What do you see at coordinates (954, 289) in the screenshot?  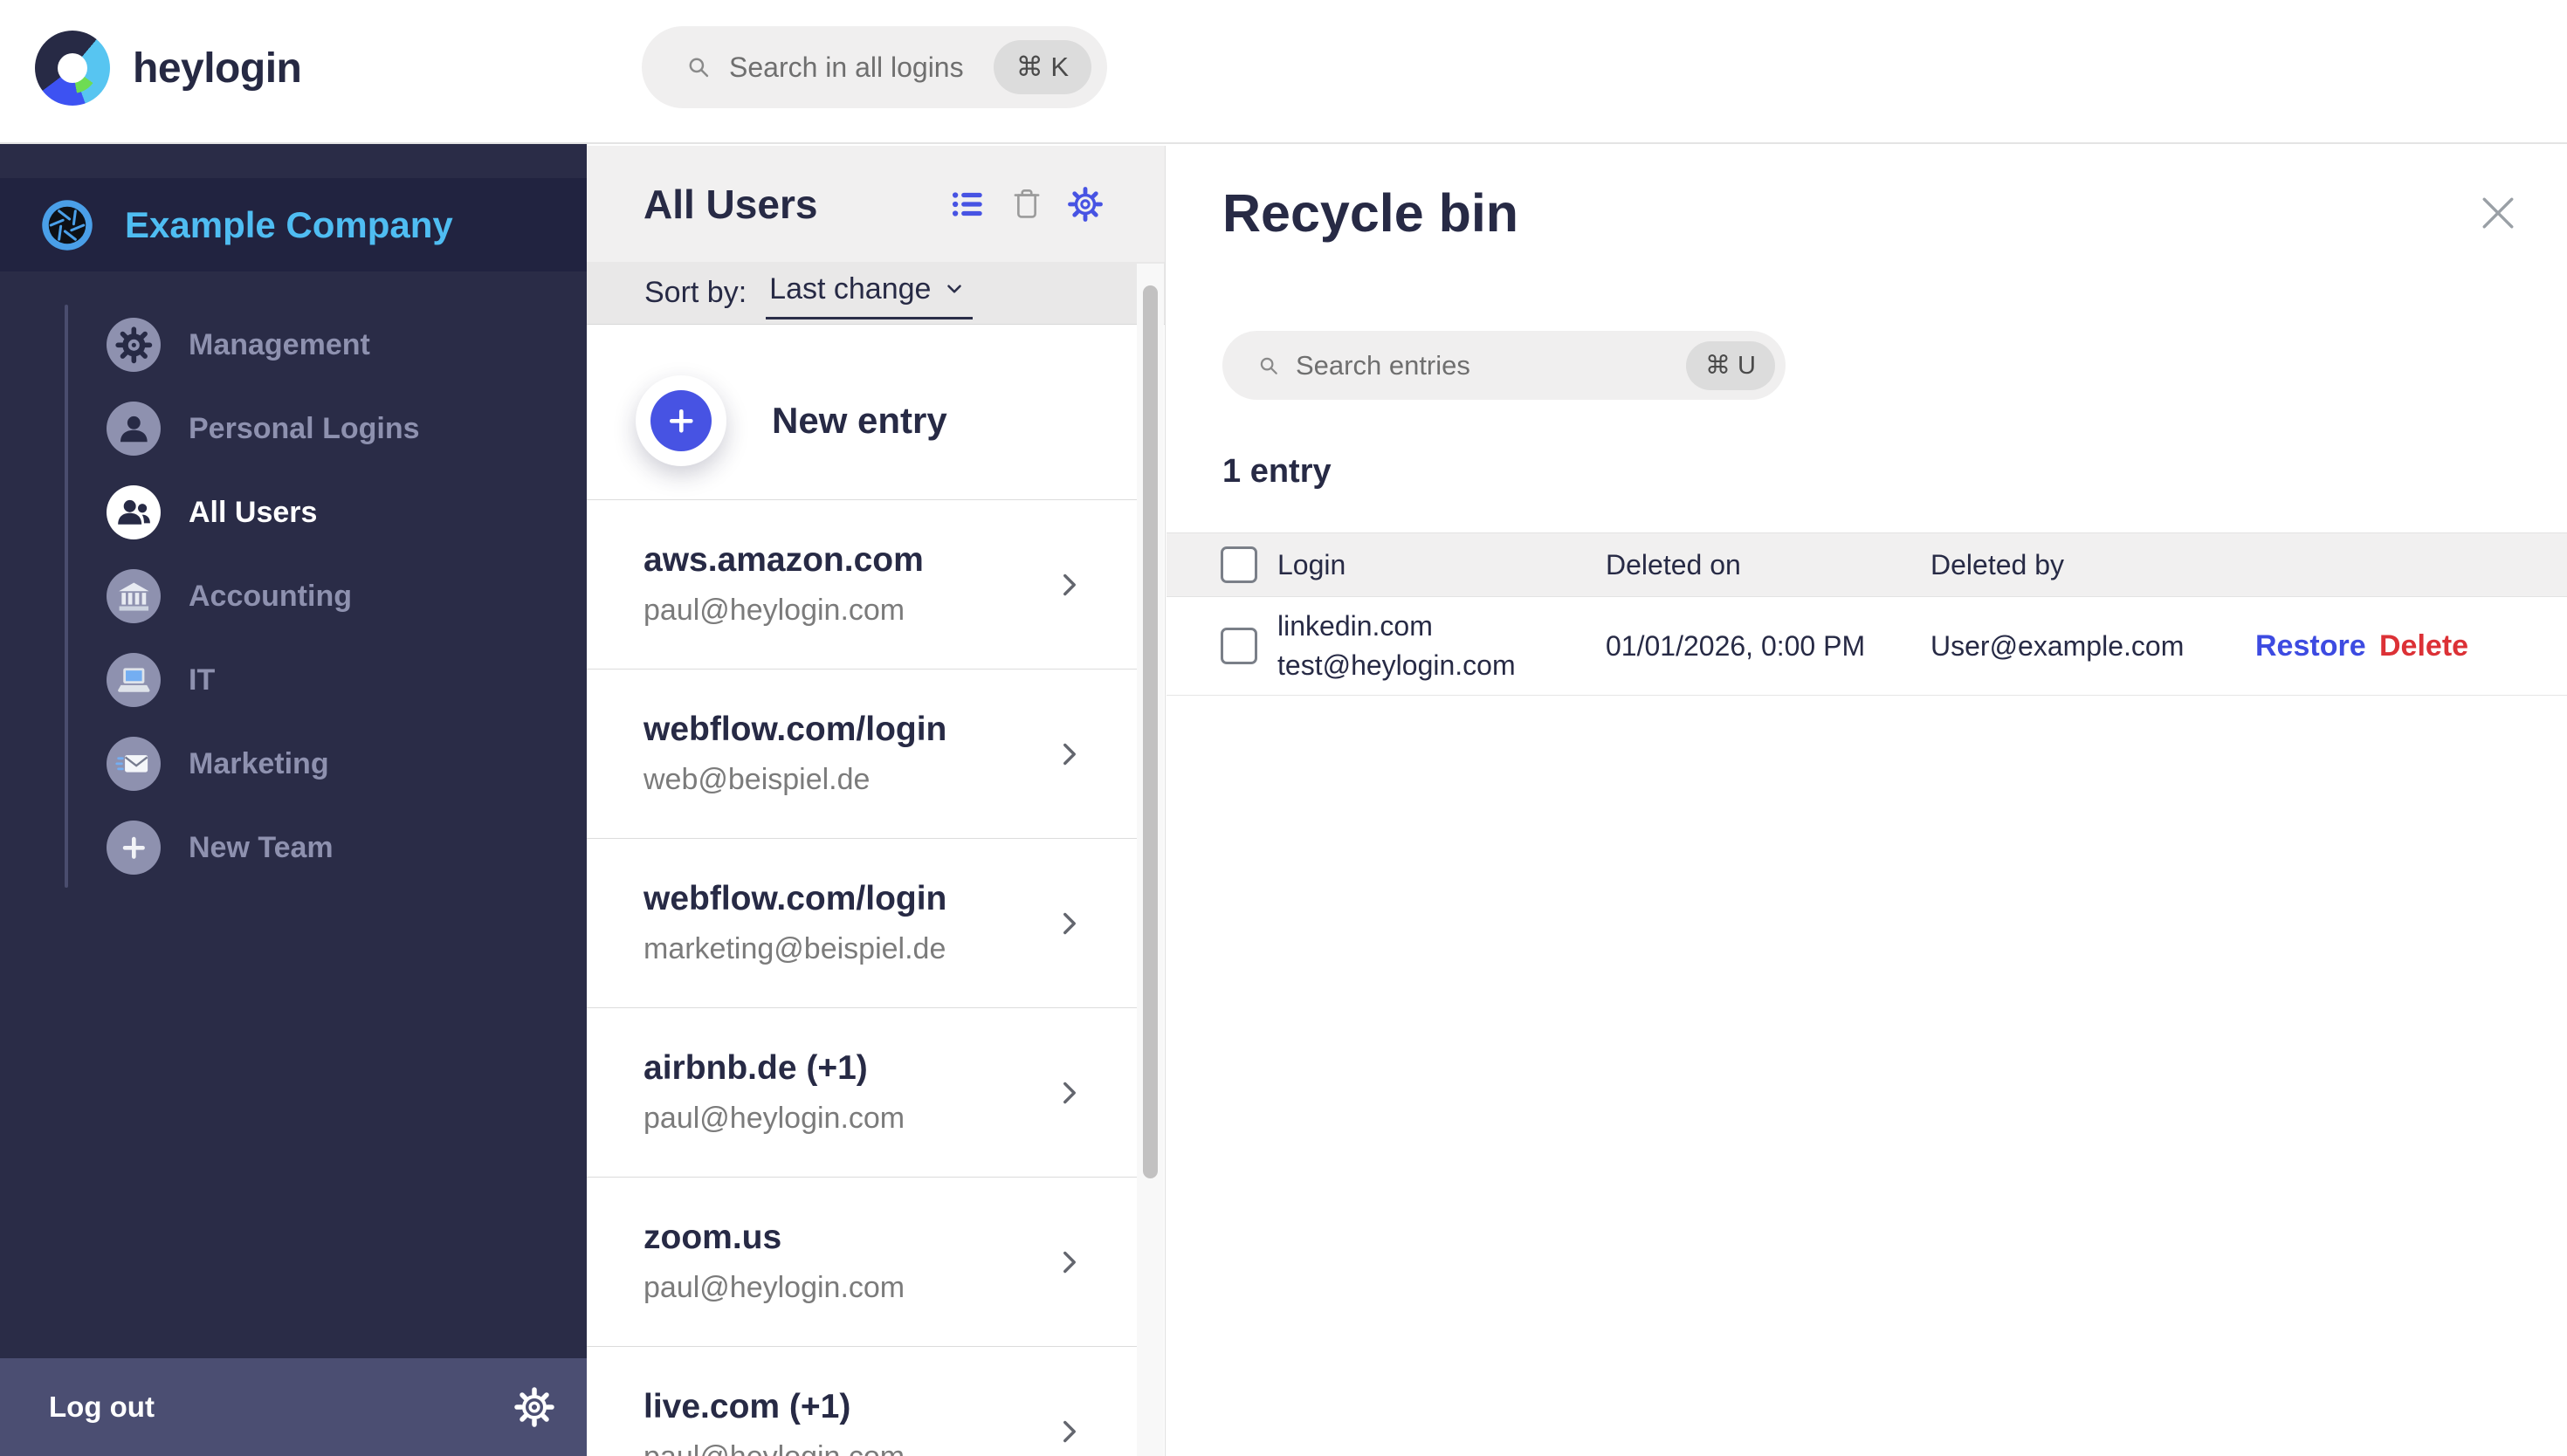 I see `chevron-down-icon` at bounding box center [954, 289].